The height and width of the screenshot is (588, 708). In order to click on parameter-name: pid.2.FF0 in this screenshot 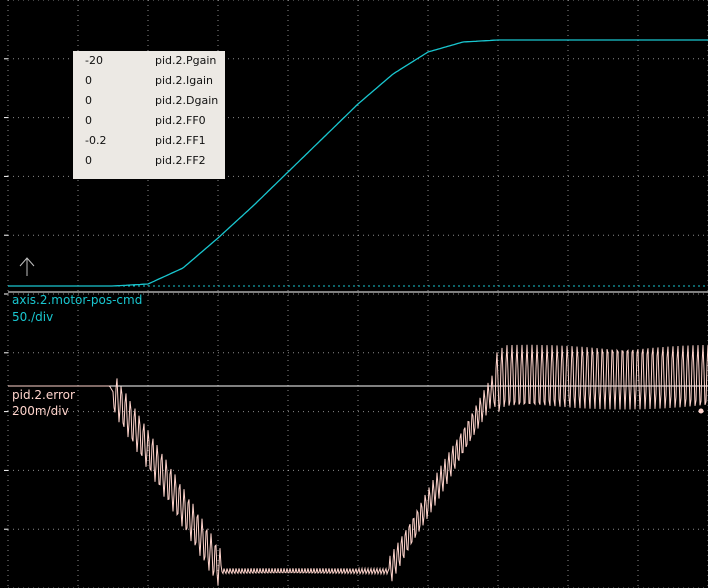, I will do `click(180, 120)`.